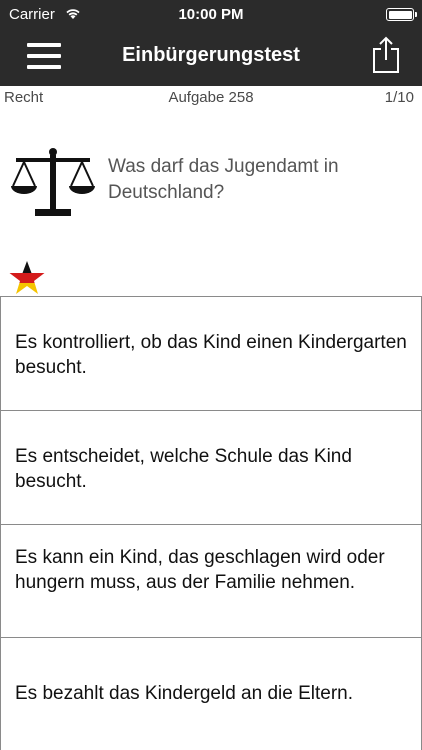 The width and height of the screenshot is (422, 750). Describe the element at coordinates (53, 182) in the screenshot. I see `scale-of-justice-icon` at that location.